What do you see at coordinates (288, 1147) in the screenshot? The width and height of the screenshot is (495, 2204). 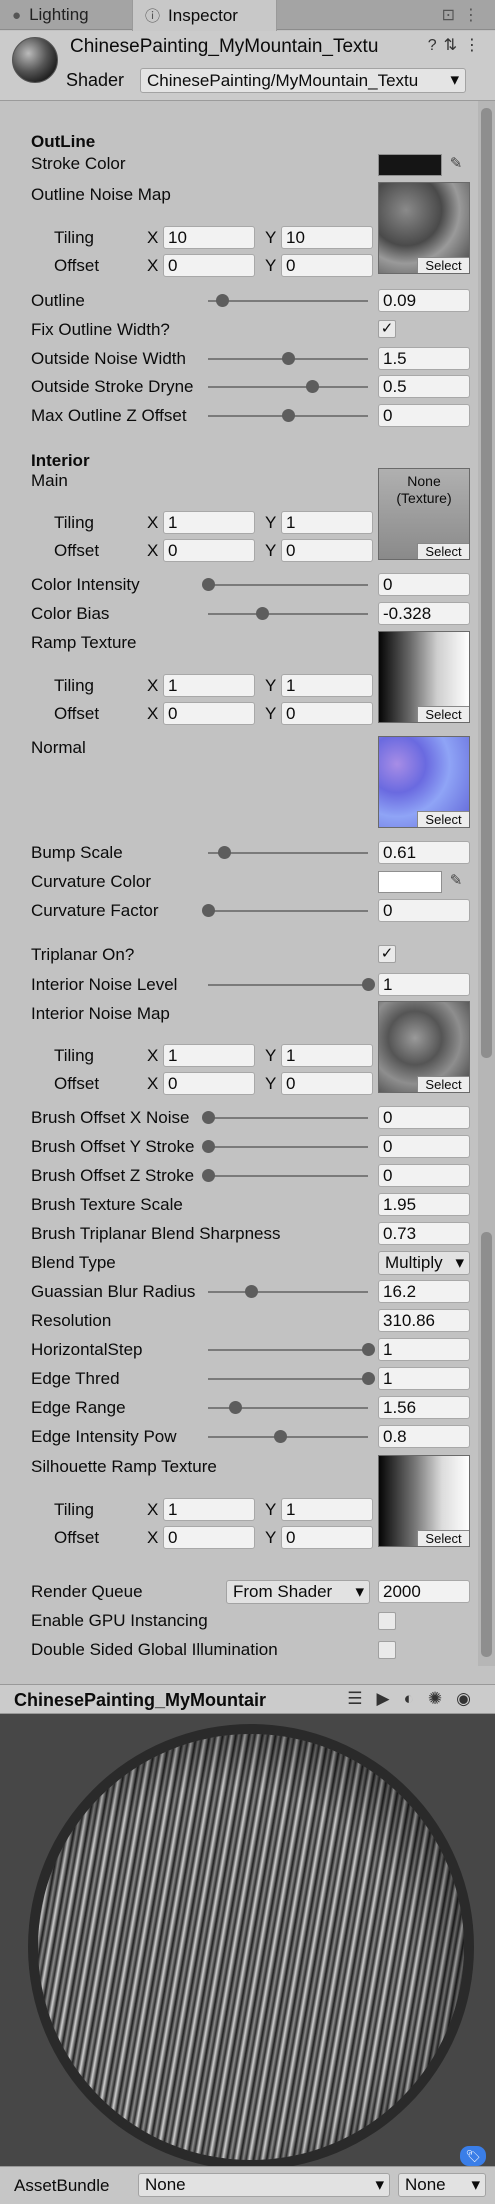 I see `brush-y-slider-track` at bounding box center [288, 1147].